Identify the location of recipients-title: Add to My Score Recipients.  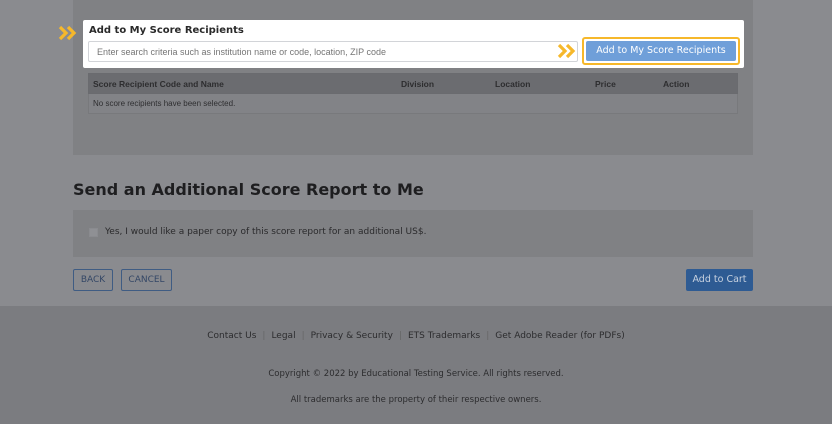
(166, 30).